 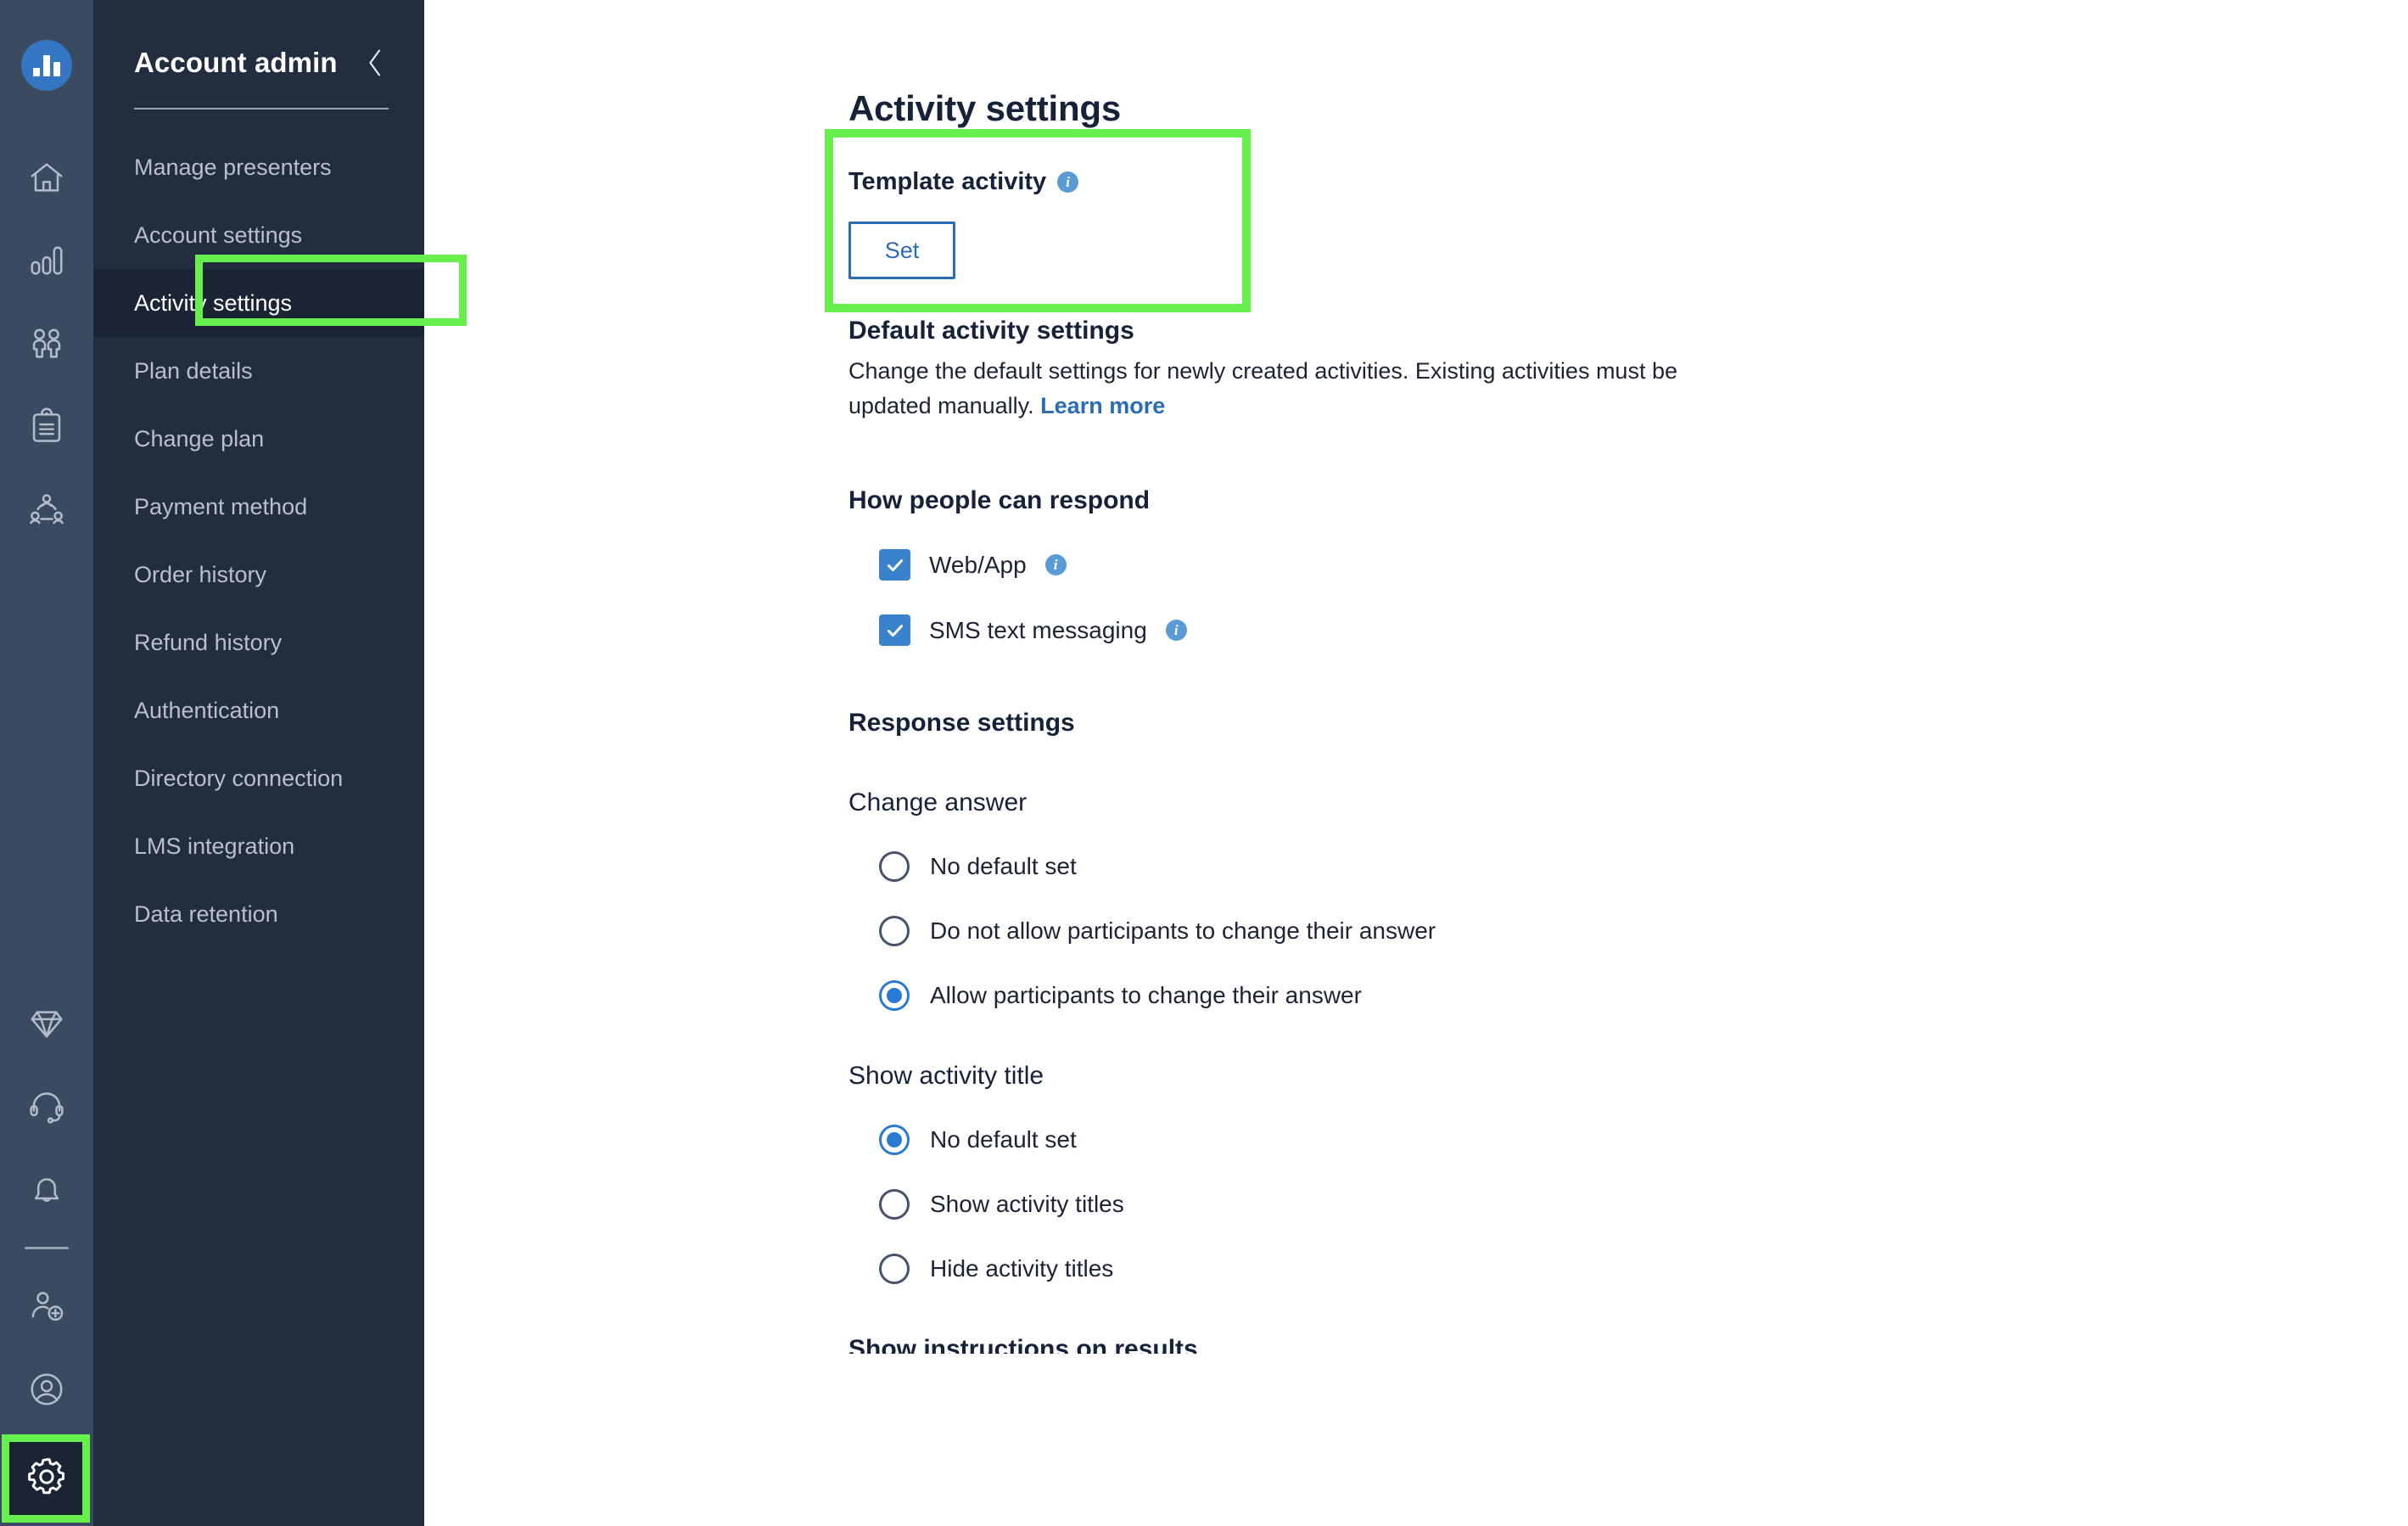 I want to click on checkbox-sms-text-messaging, so click(x=894, y=630).